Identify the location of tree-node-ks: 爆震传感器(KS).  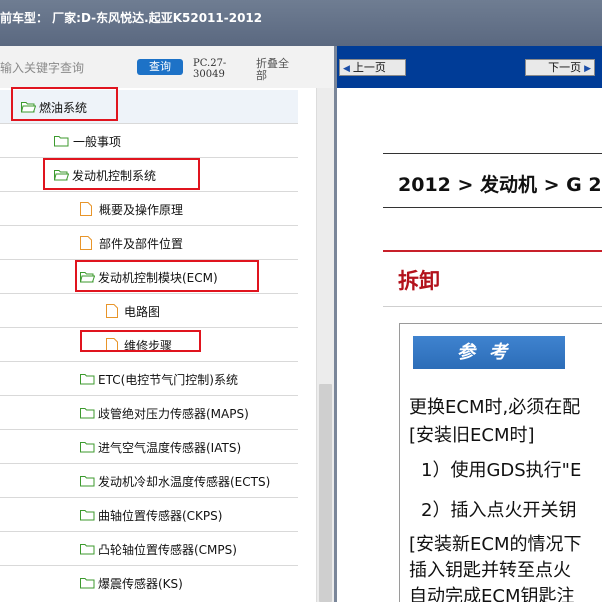
(149, 583).